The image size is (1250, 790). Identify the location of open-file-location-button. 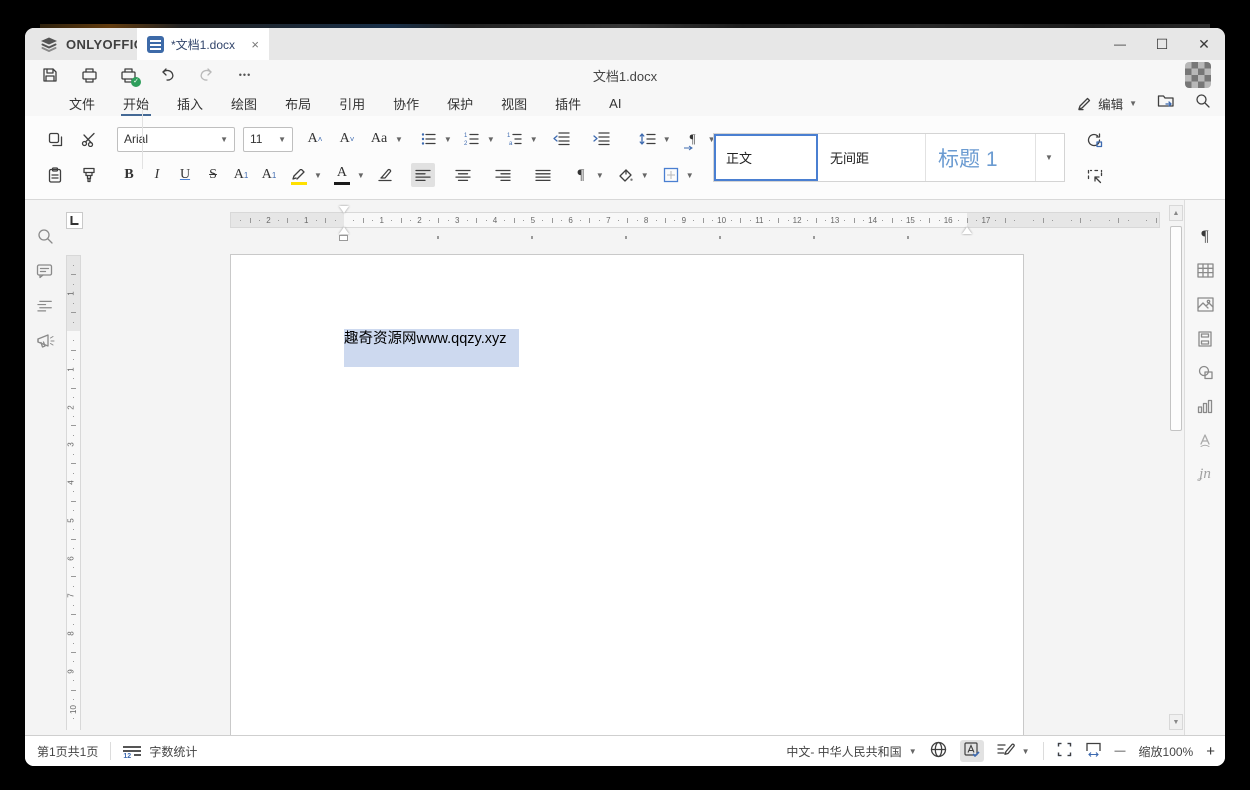
(1166, 103).